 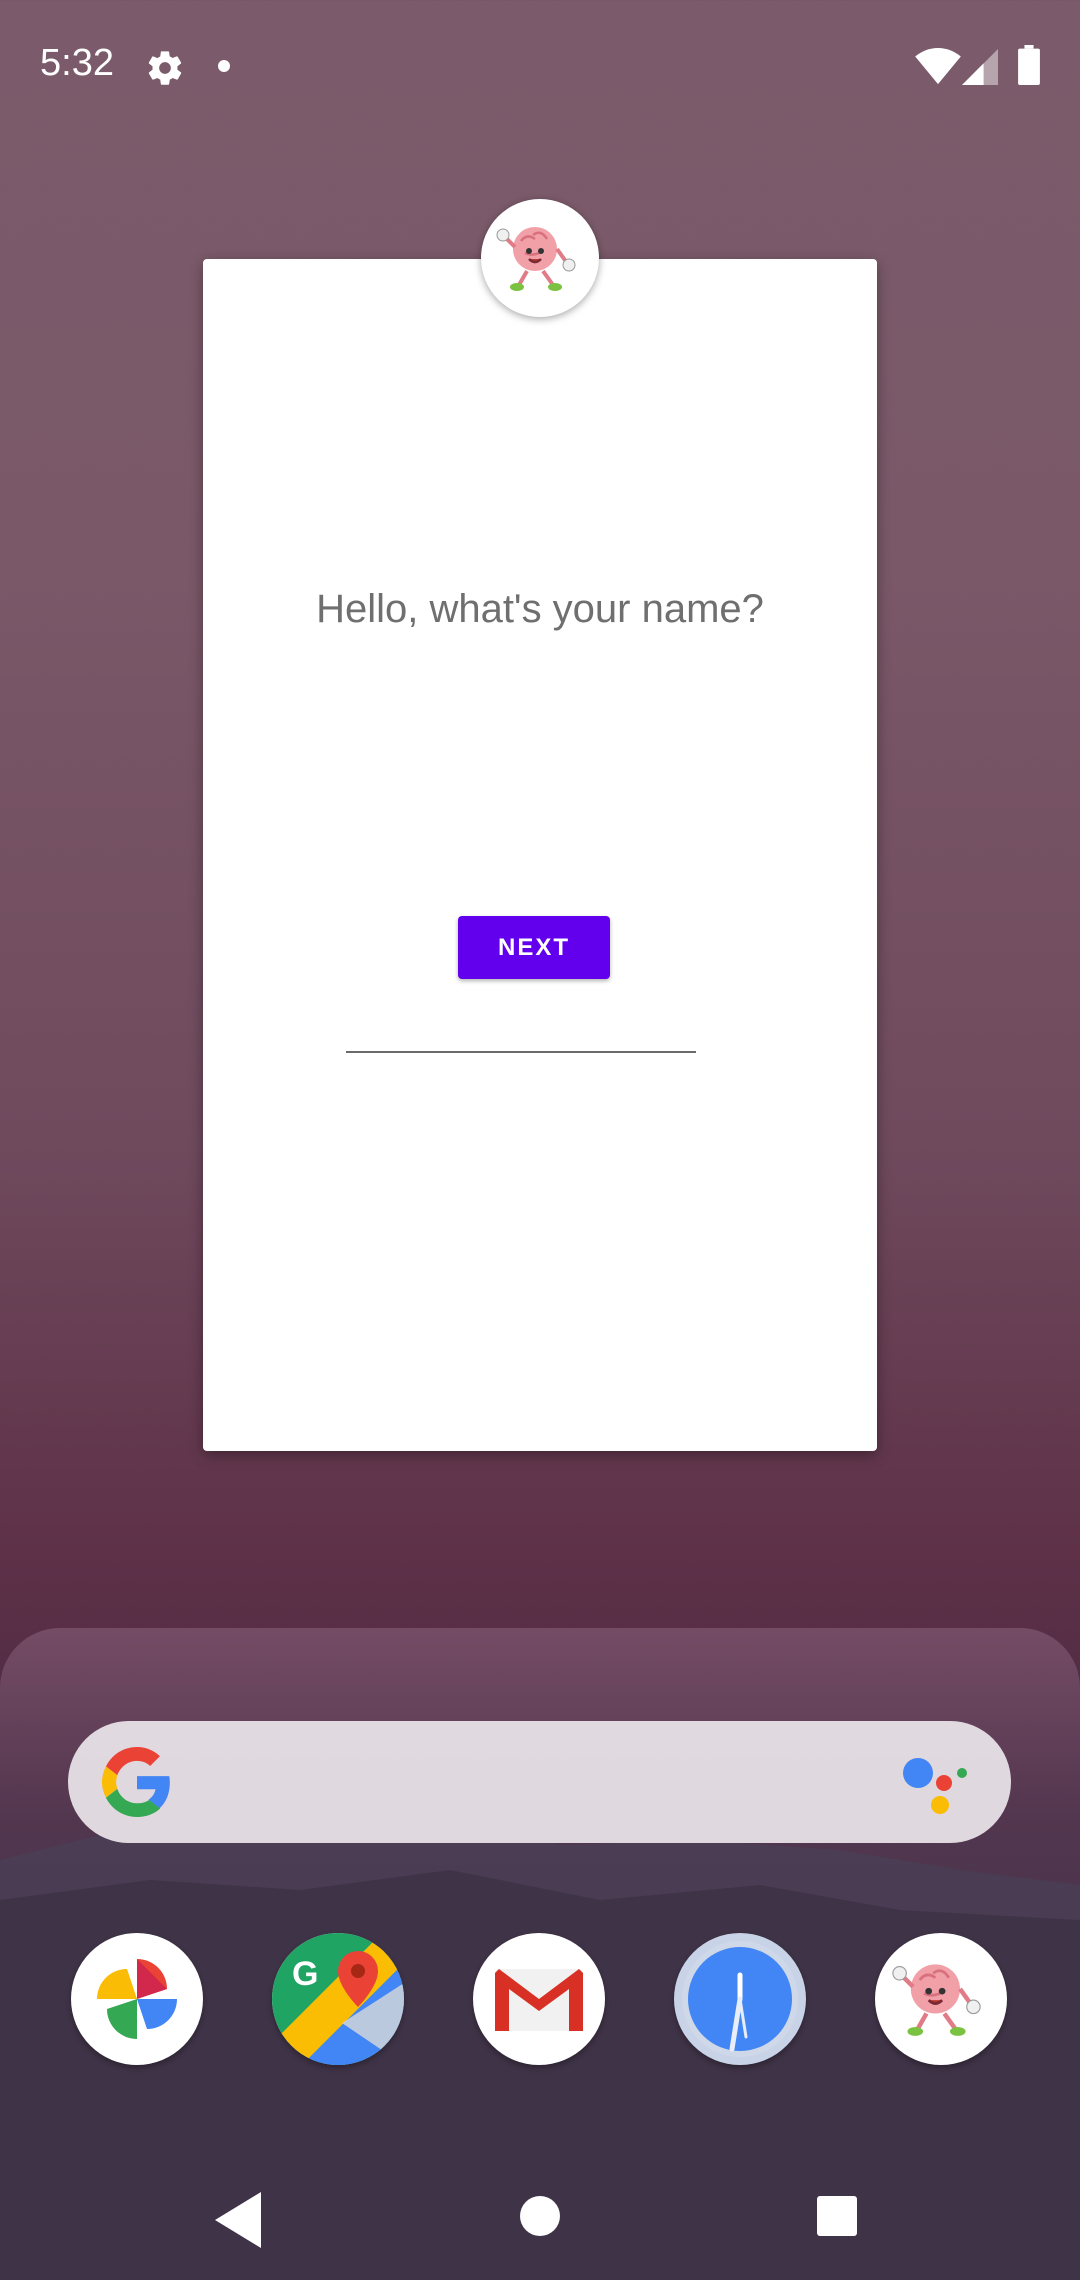 I want to click on maps-app-icon: G, so click(x=338, y=1999).